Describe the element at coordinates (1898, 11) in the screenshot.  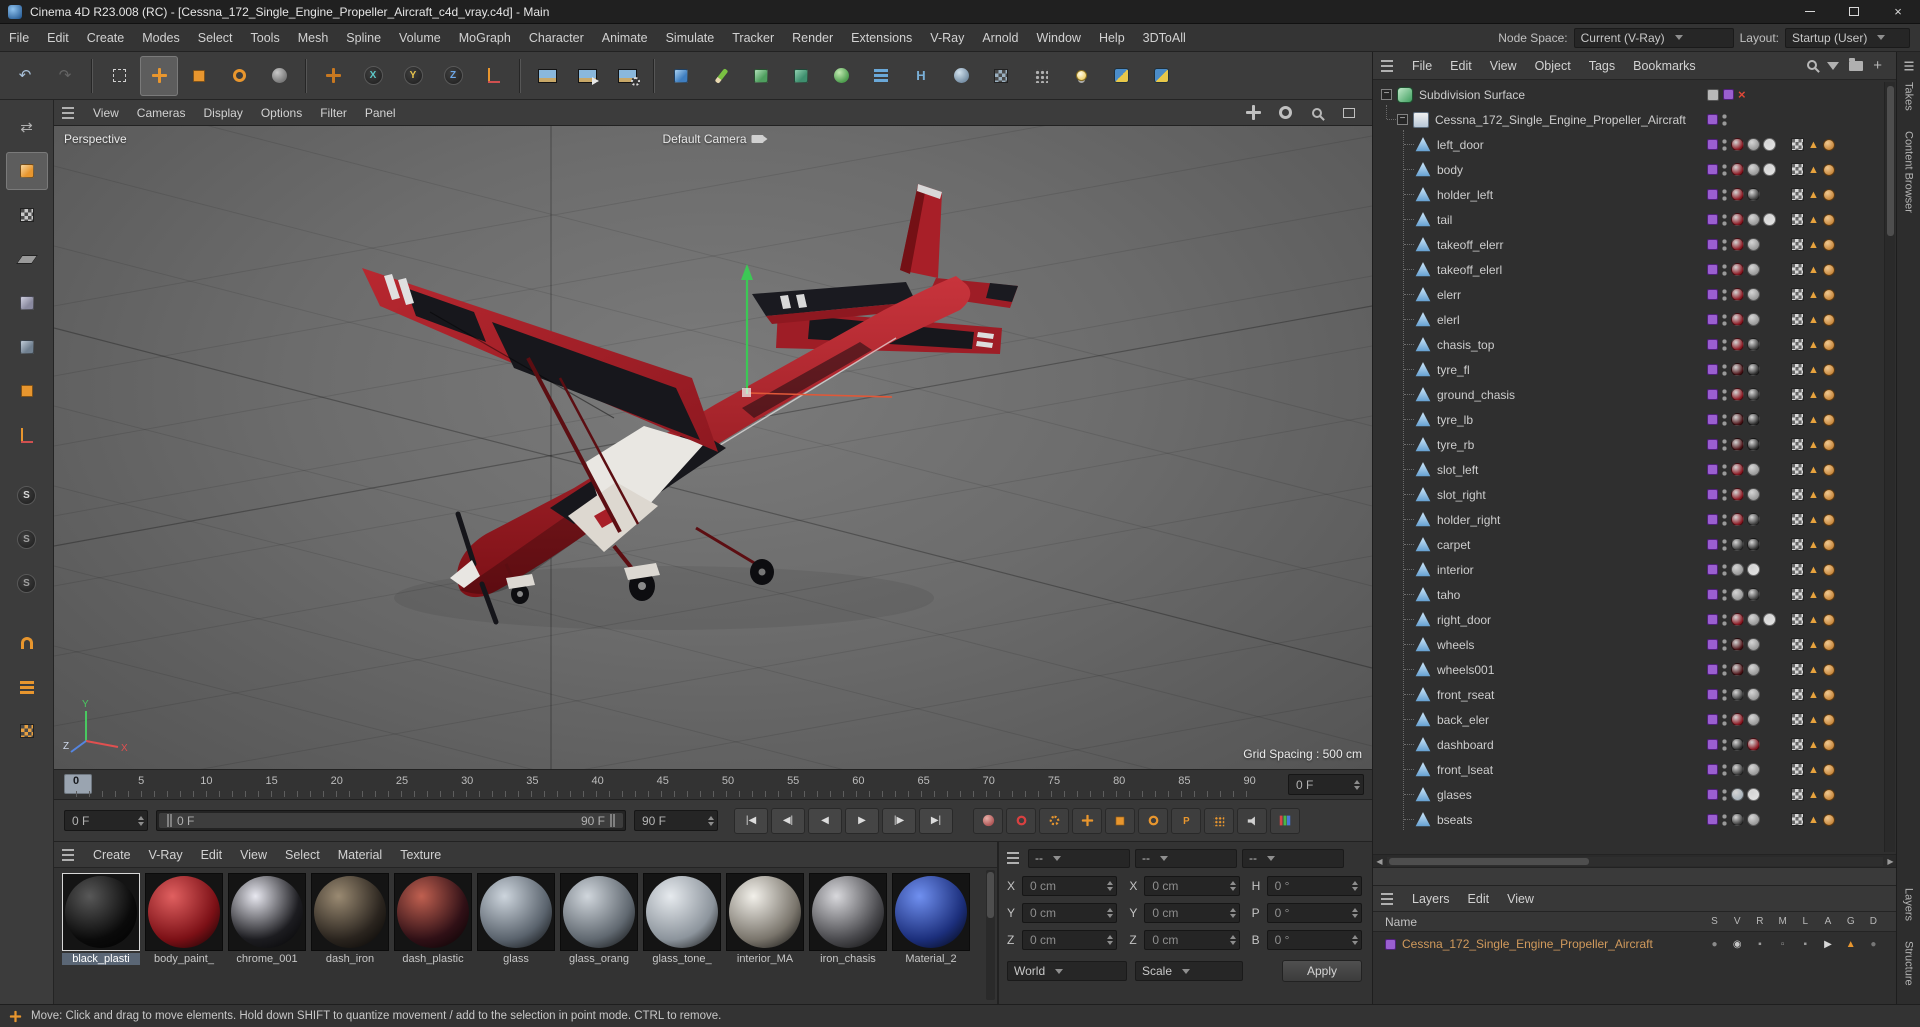
I see `close-button: ×` at that location.